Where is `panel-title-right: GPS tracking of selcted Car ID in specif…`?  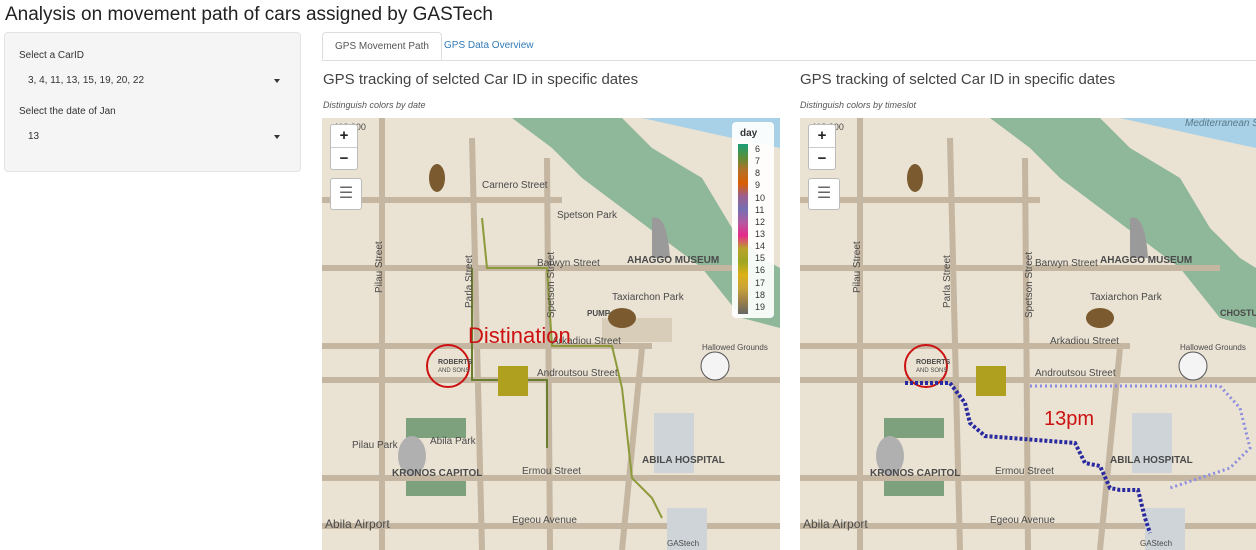 panel-title-right: GPS tracking of selcted Car ID in specif… is located at coordinates (958, 79).